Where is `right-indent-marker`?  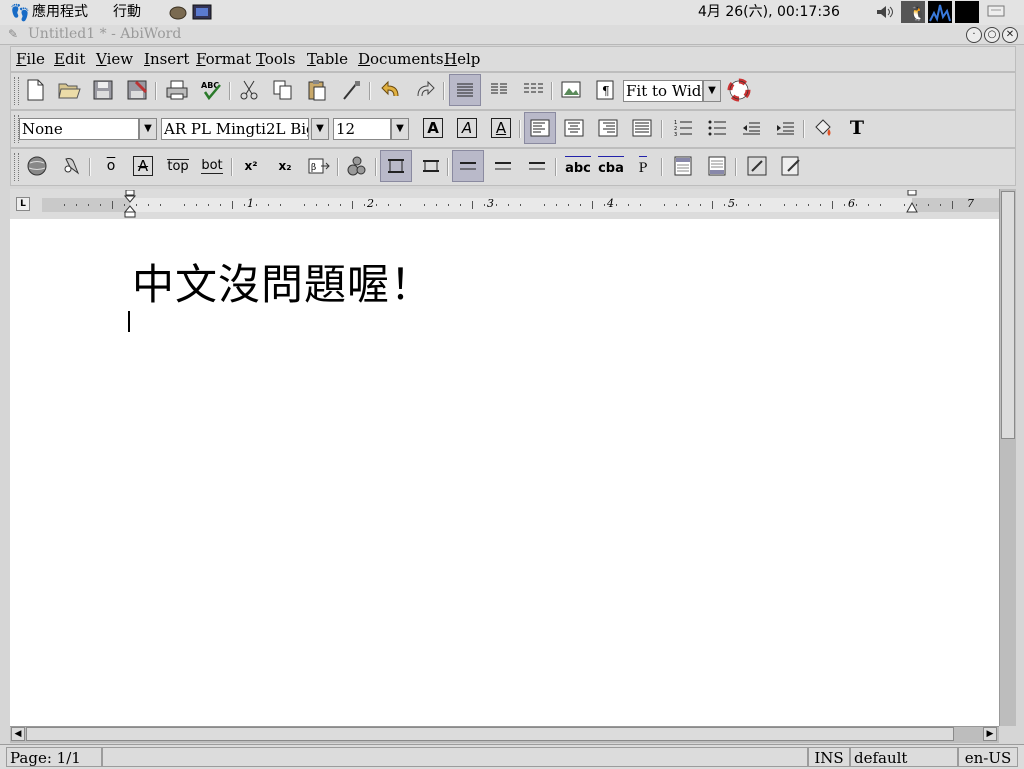
right-indent-marker is located at coordinates (912, 203).